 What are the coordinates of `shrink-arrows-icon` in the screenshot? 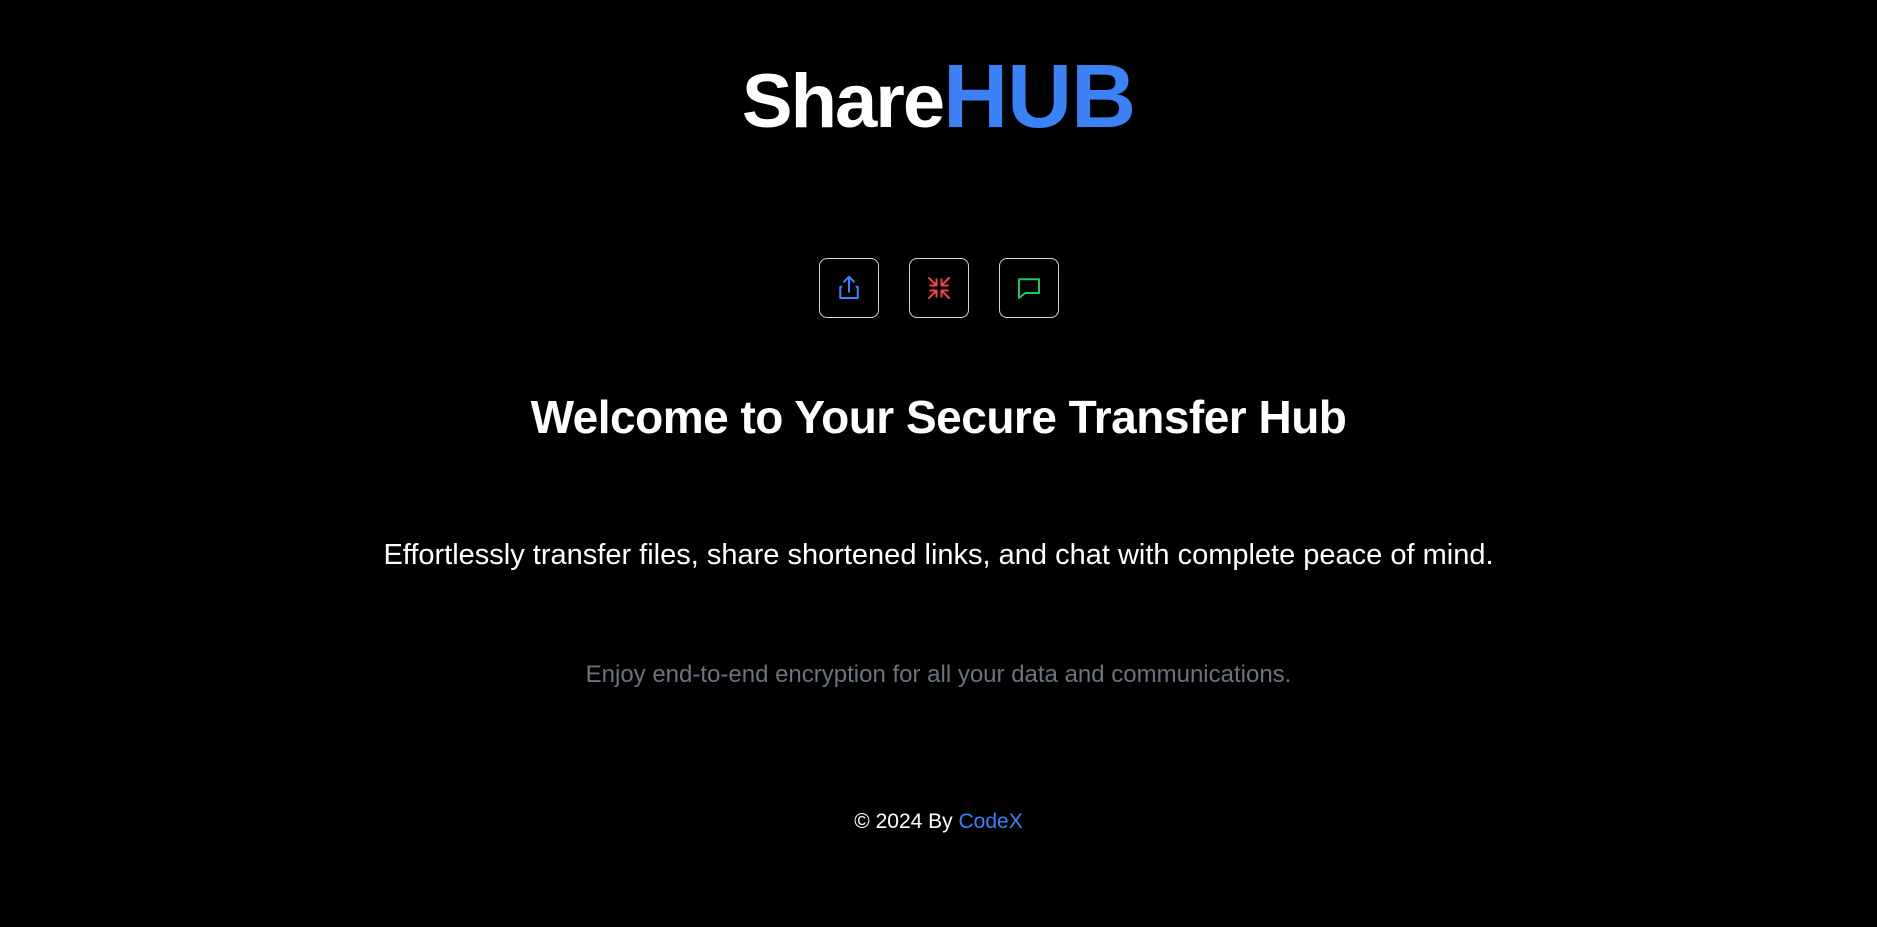 It's located at (938, 288).